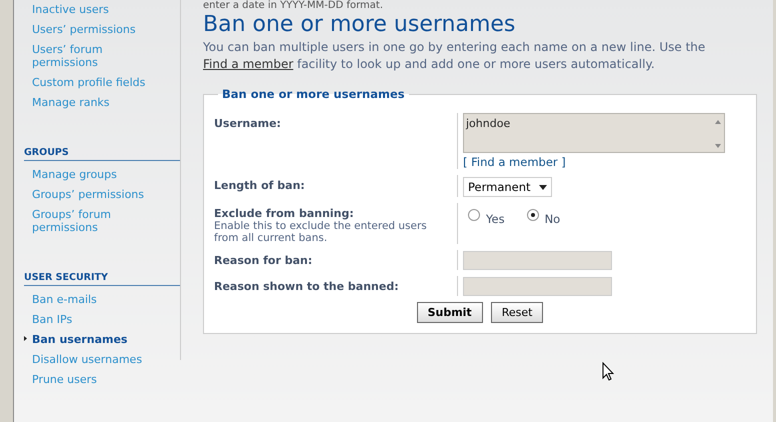 The image size is (776, 422). Describe the element at coordinates (102, 276) in the screenshot. I see `section-heading: USER SECURITY` at that location.